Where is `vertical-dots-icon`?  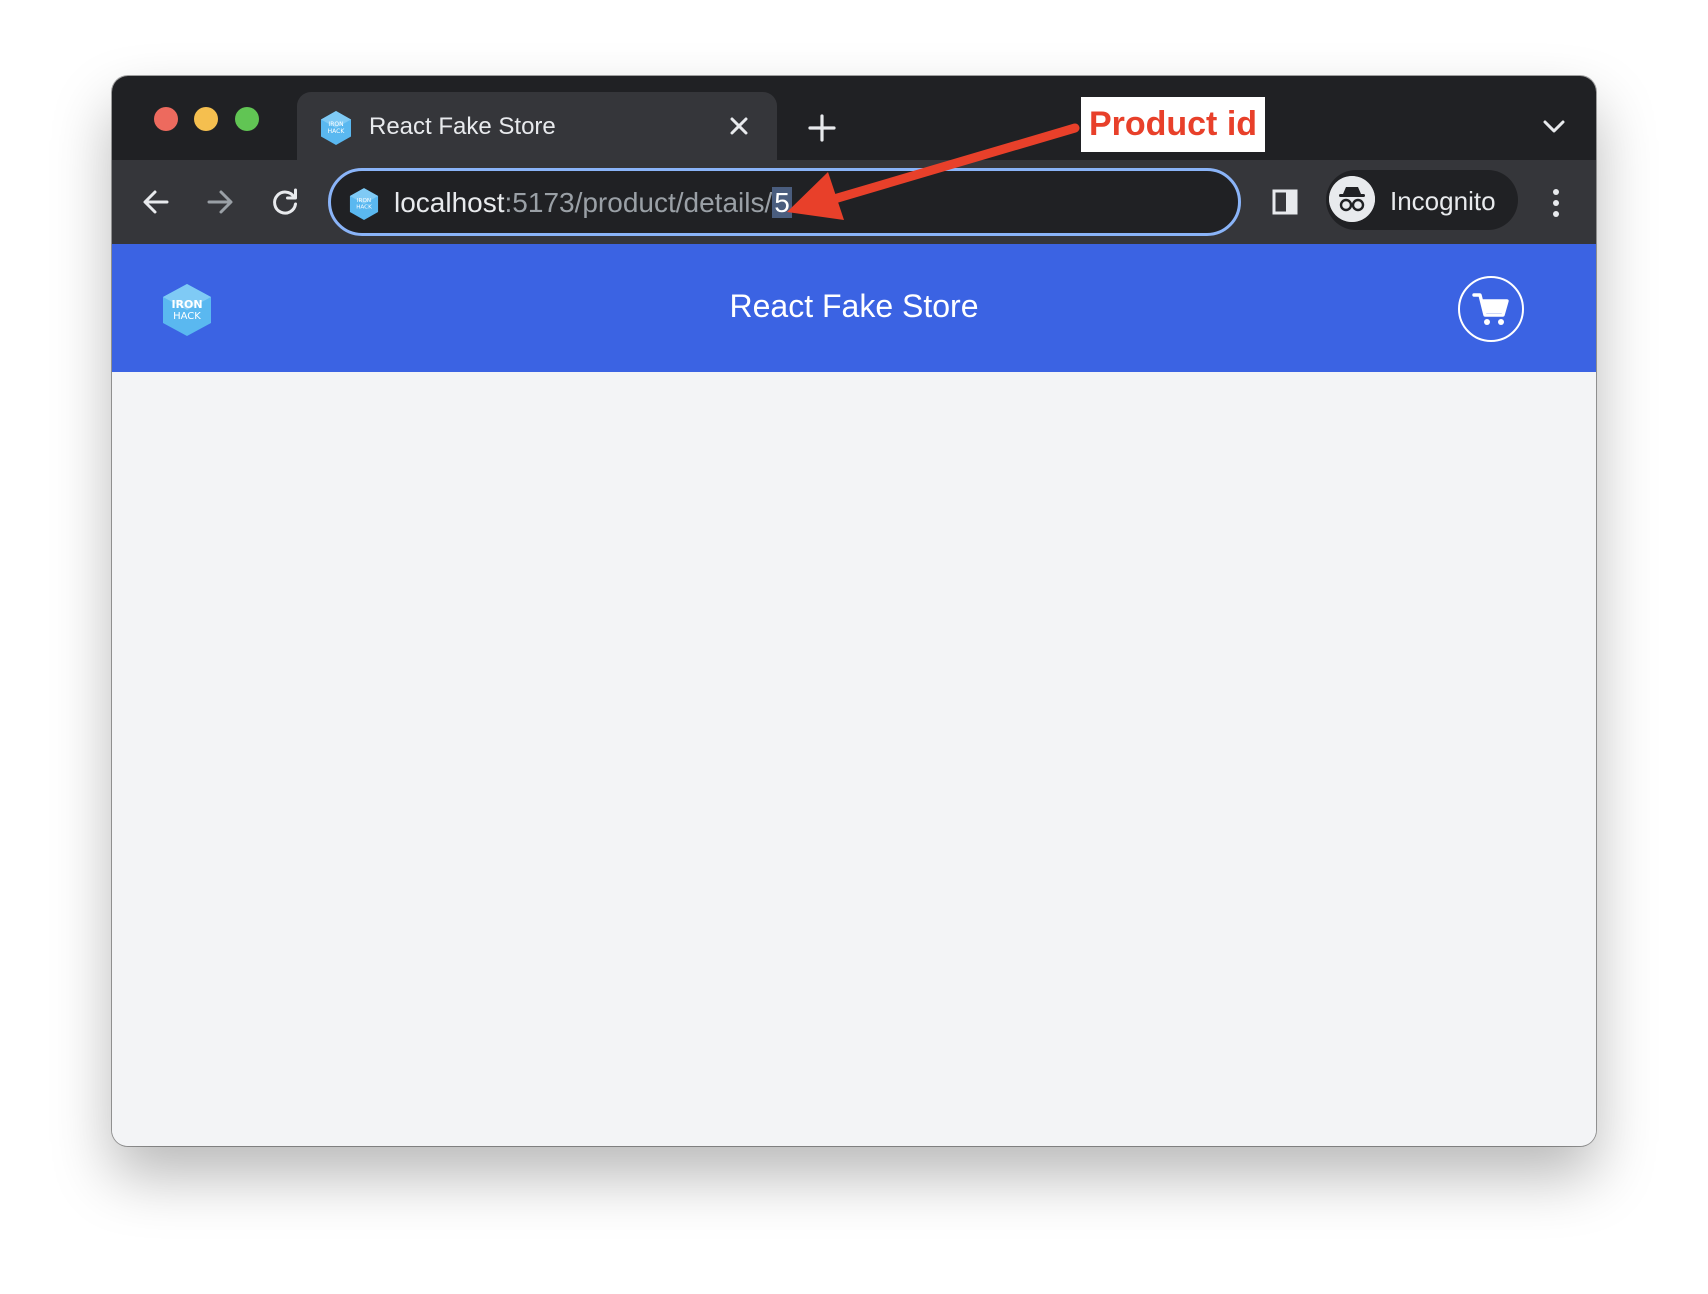 vertical-dots-icon is located at coordinates (1556, 203).